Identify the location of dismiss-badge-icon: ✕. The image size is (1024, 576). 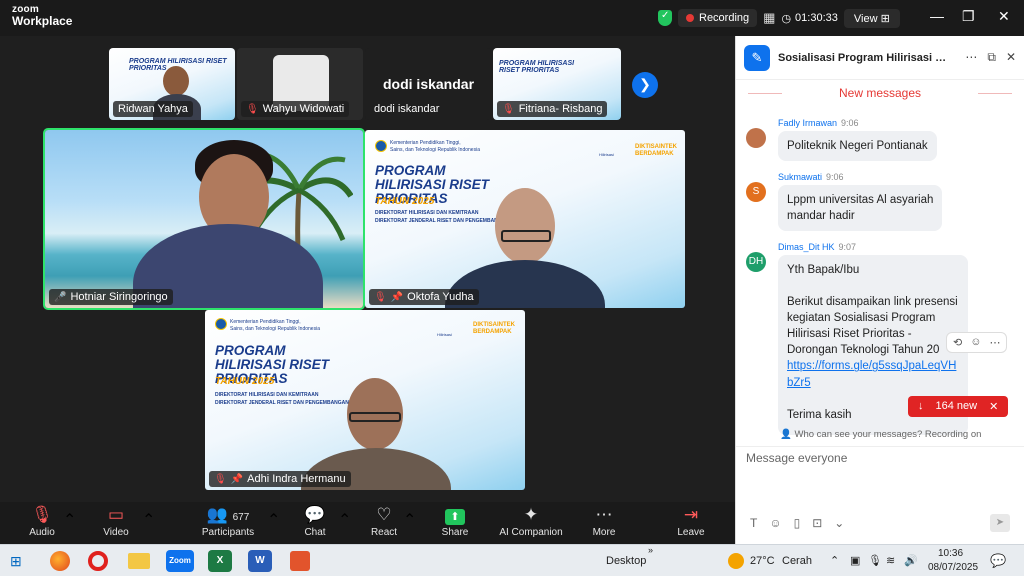
(993, 406).